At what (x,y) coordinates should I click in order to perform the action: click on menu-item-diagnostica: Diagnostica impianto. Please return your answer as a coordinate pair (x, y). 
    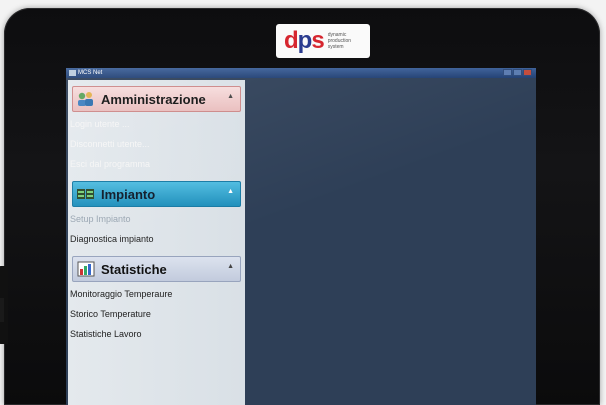
    Looking at the image, I should click on (156, 240).